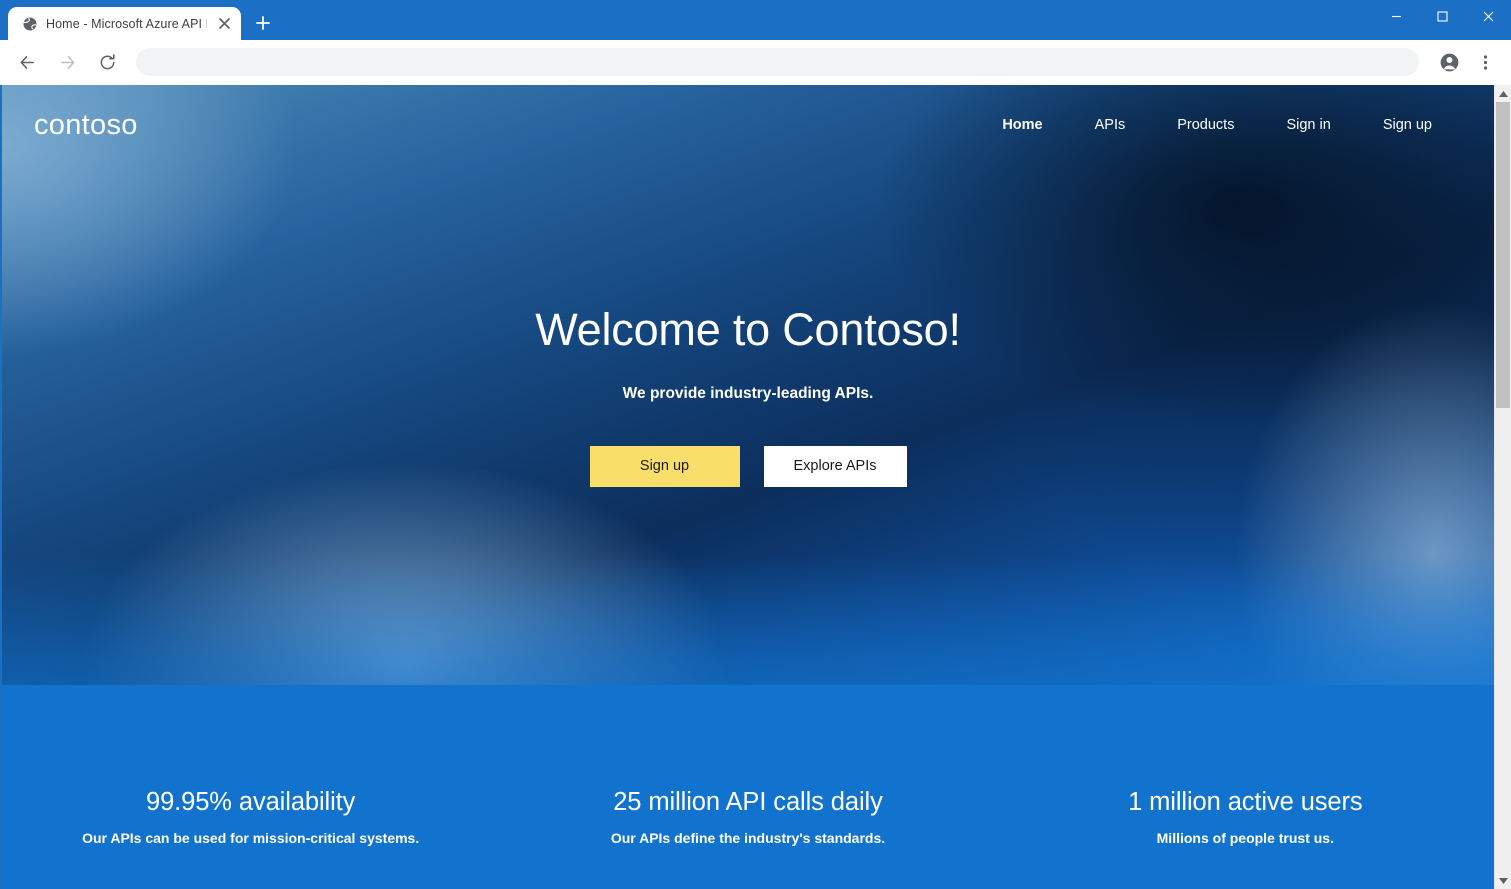 The width and height of the screenshot is (1511, 889). I want to click on tab-strip: Home - Microsoft Azure API Man, so click(755, 20).